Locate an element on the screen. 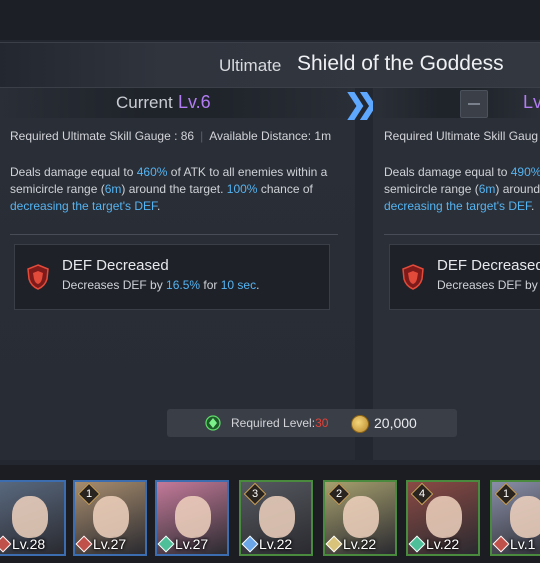 This screenshot has height=563, width=540. hero-card: Lv.28 is located at coordinates (33, 518).